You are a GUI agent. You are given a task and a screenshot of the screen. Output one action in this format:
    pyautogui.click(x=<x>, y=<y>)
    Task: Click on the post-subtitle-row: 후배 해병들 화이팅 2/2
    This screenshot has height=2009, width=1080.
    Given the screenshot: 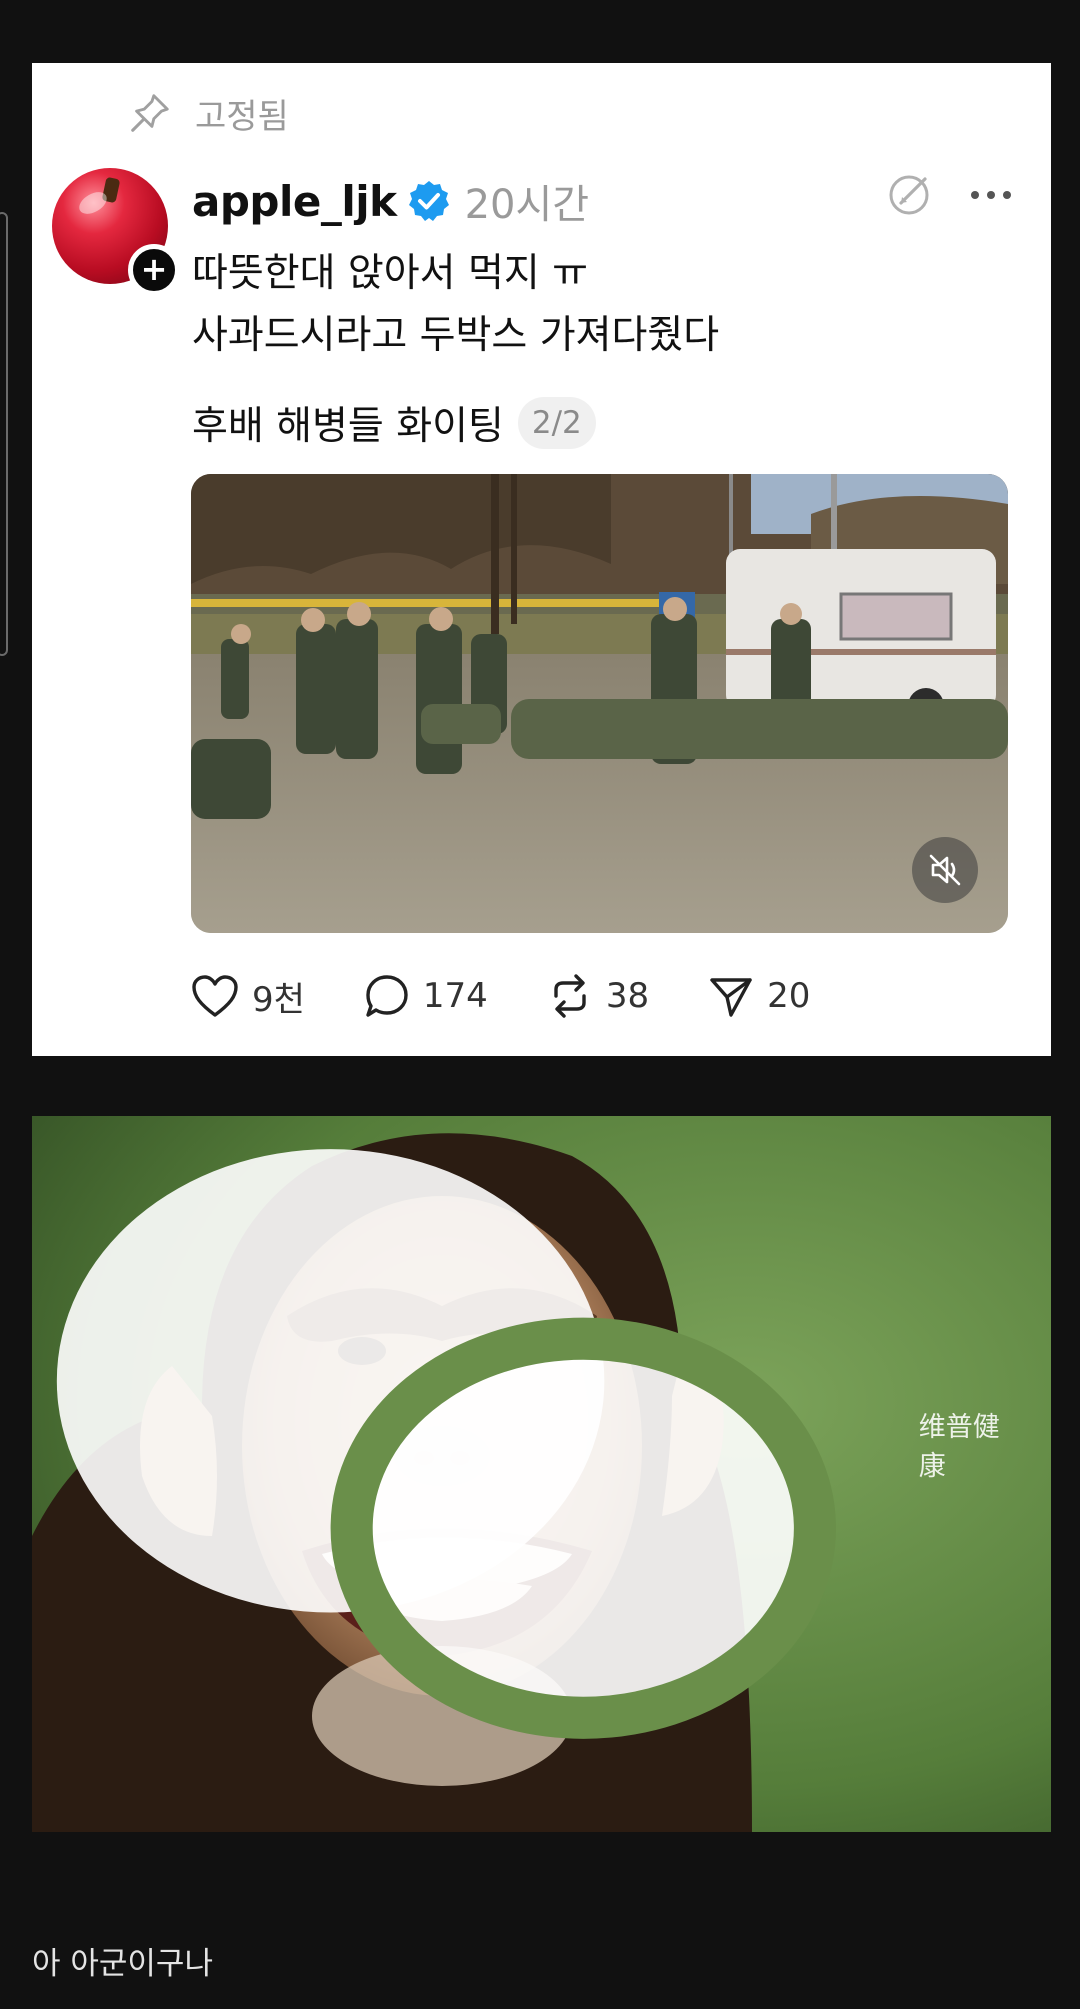 What is the action you would take?
    pyautogui.click(x=394, y=423)
    